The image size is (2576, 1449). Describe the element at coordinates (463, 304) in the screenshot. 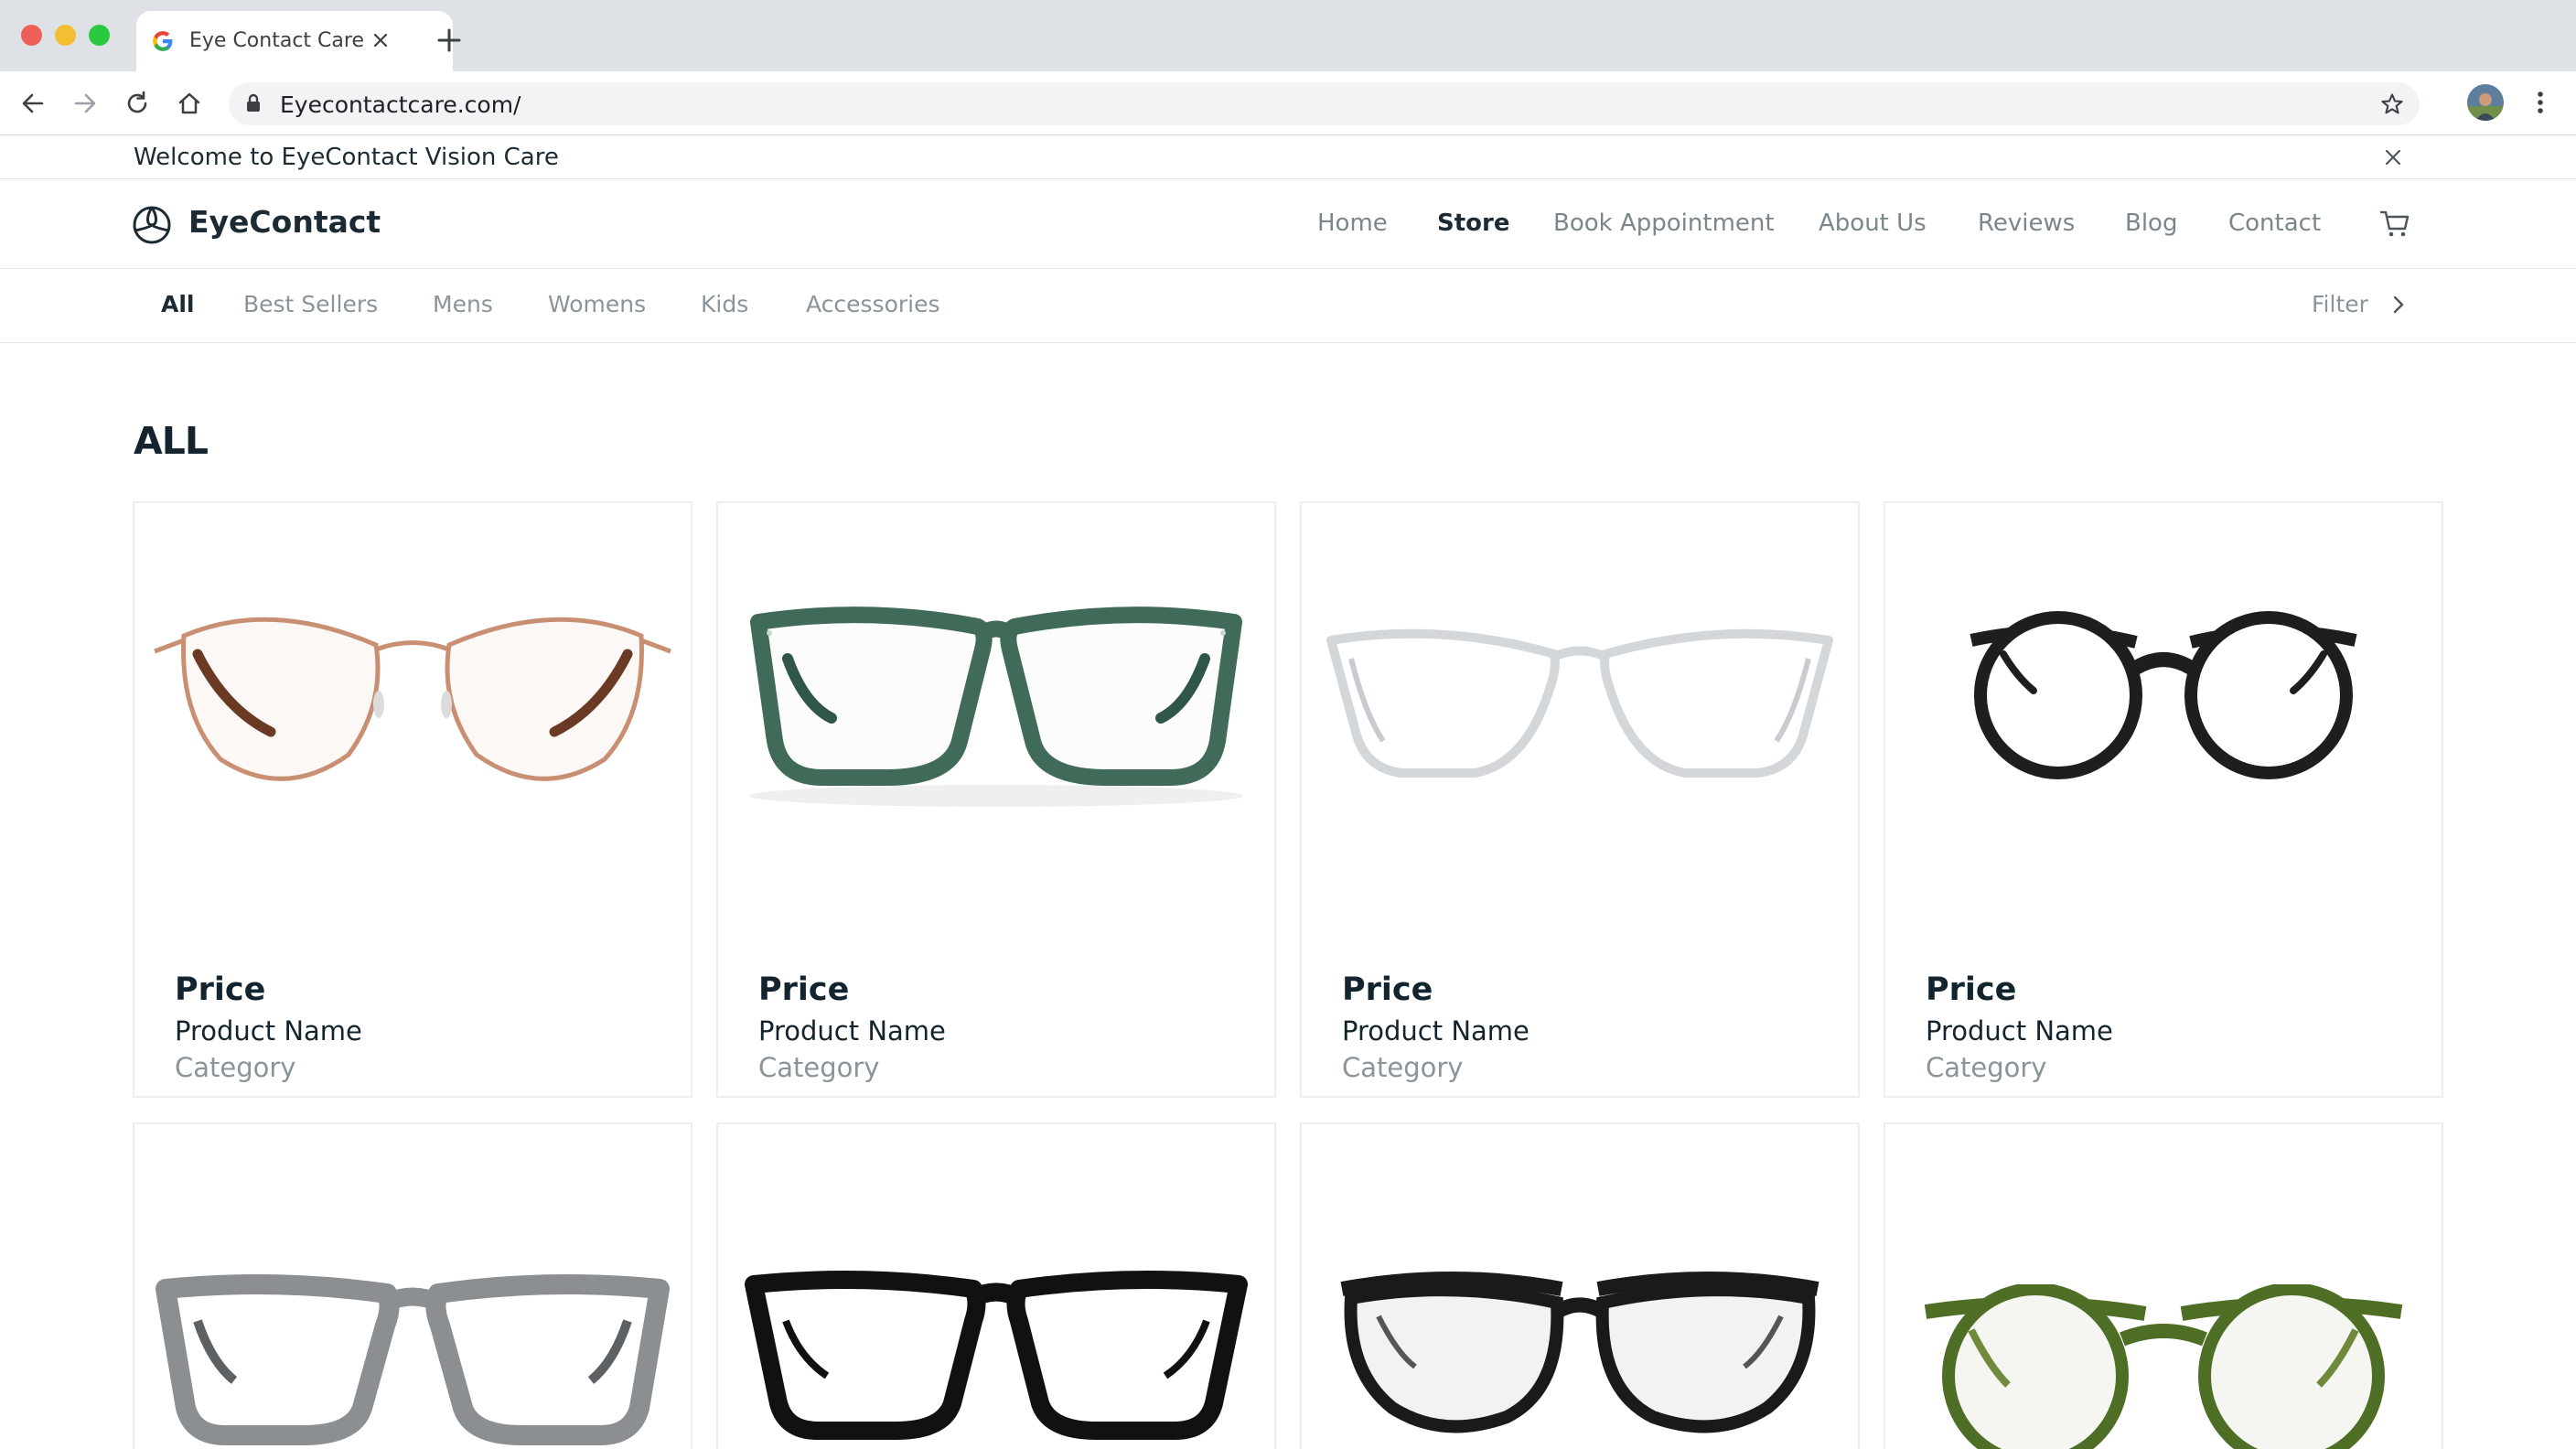

I see `category-mens: Mens` at that location.